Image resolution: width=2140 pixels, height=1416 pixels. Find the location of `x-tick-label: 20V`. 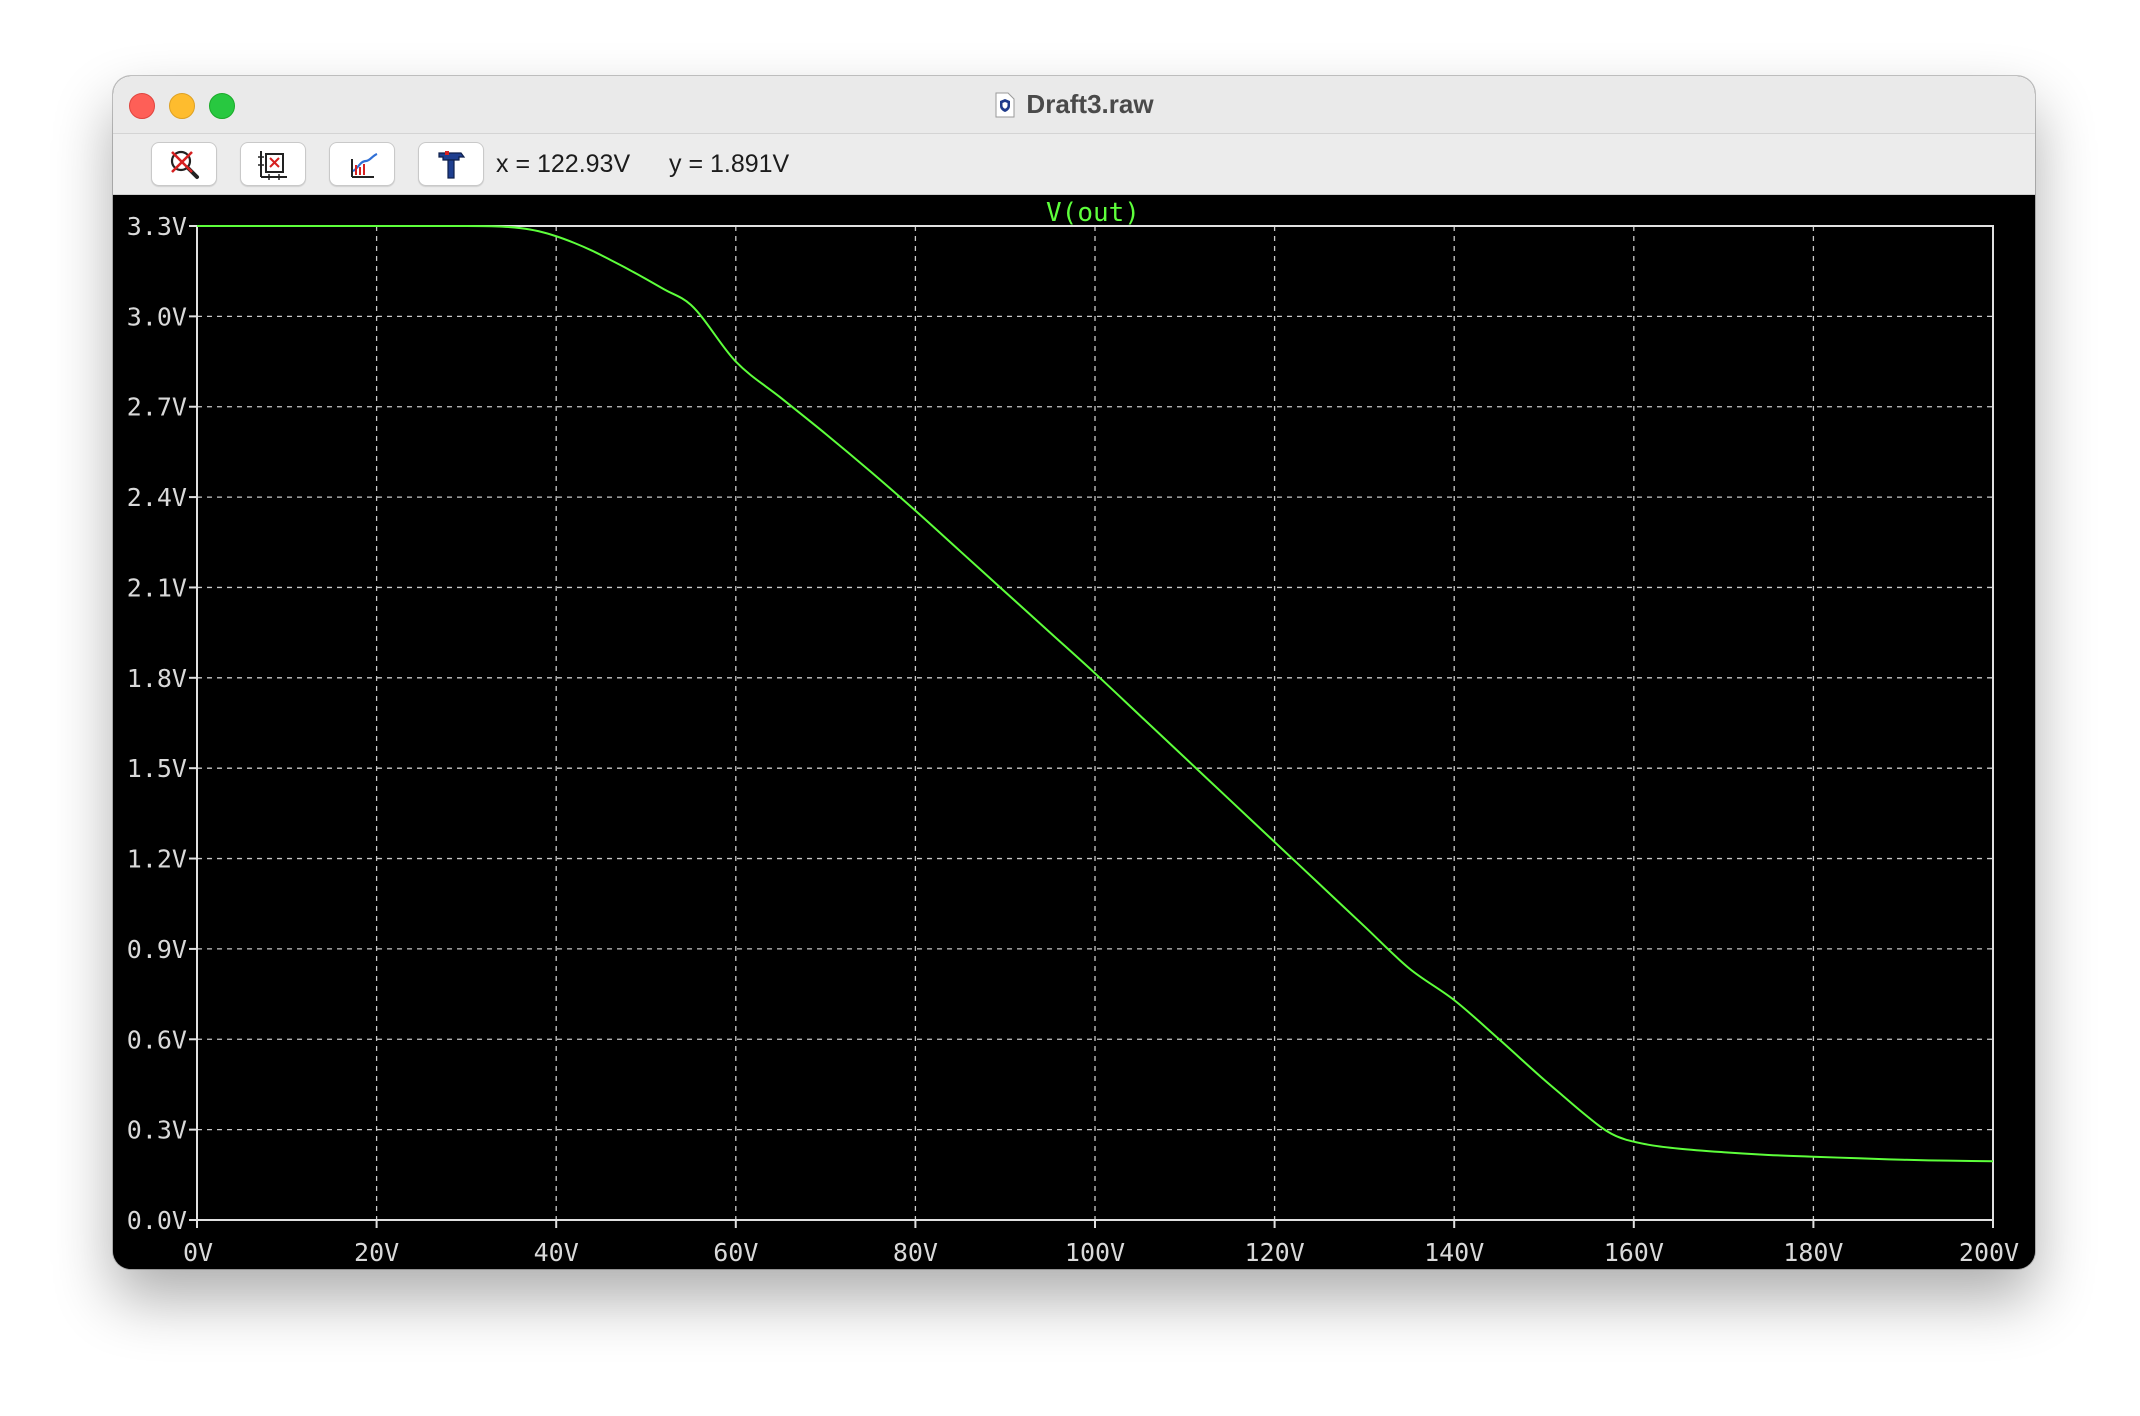

x-tick-label: 20V is located at coordinates (376, 1252).